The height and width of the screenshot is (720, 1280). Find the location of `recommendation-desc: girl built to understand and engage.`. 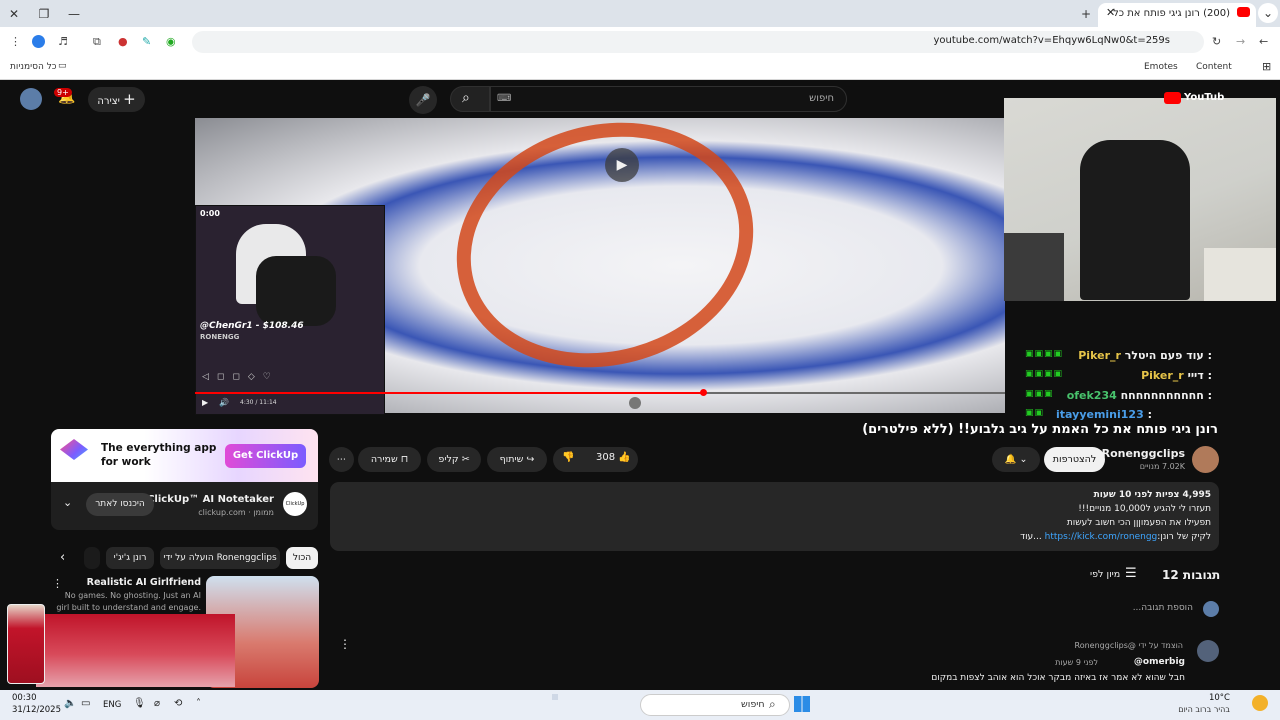

recommendation-desc: girl built to understand and engage. is located at coordinates (128, 607).